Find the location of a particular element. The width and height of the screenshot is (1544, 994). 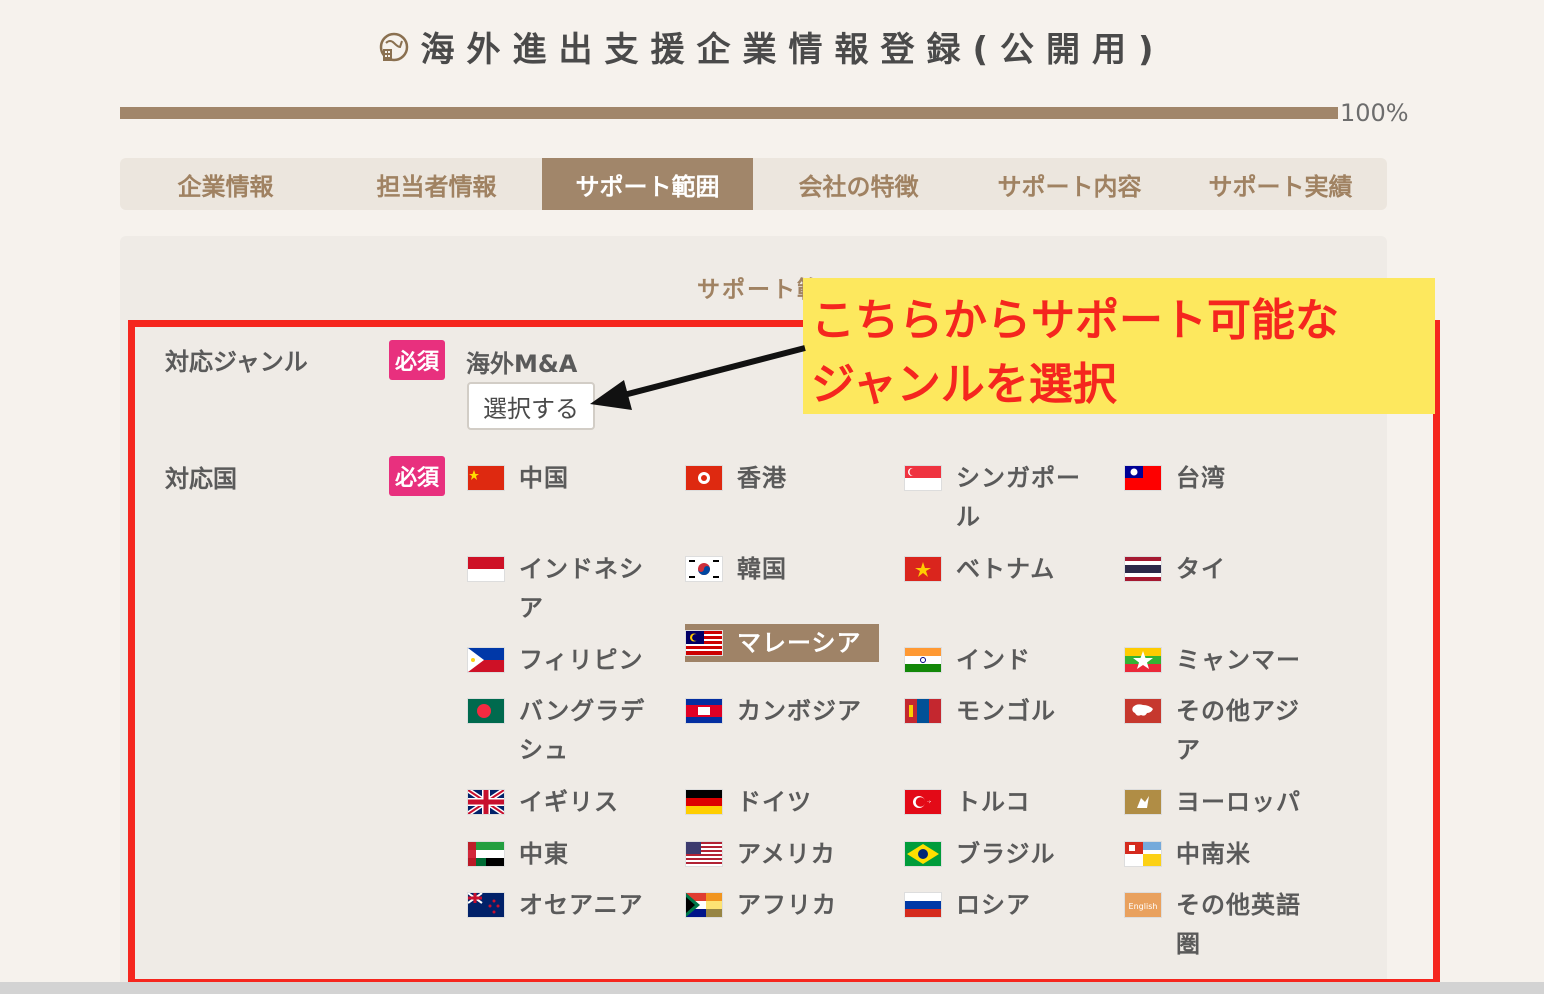

tab-5: サポート実績 is located at coordinates (1280, 184).